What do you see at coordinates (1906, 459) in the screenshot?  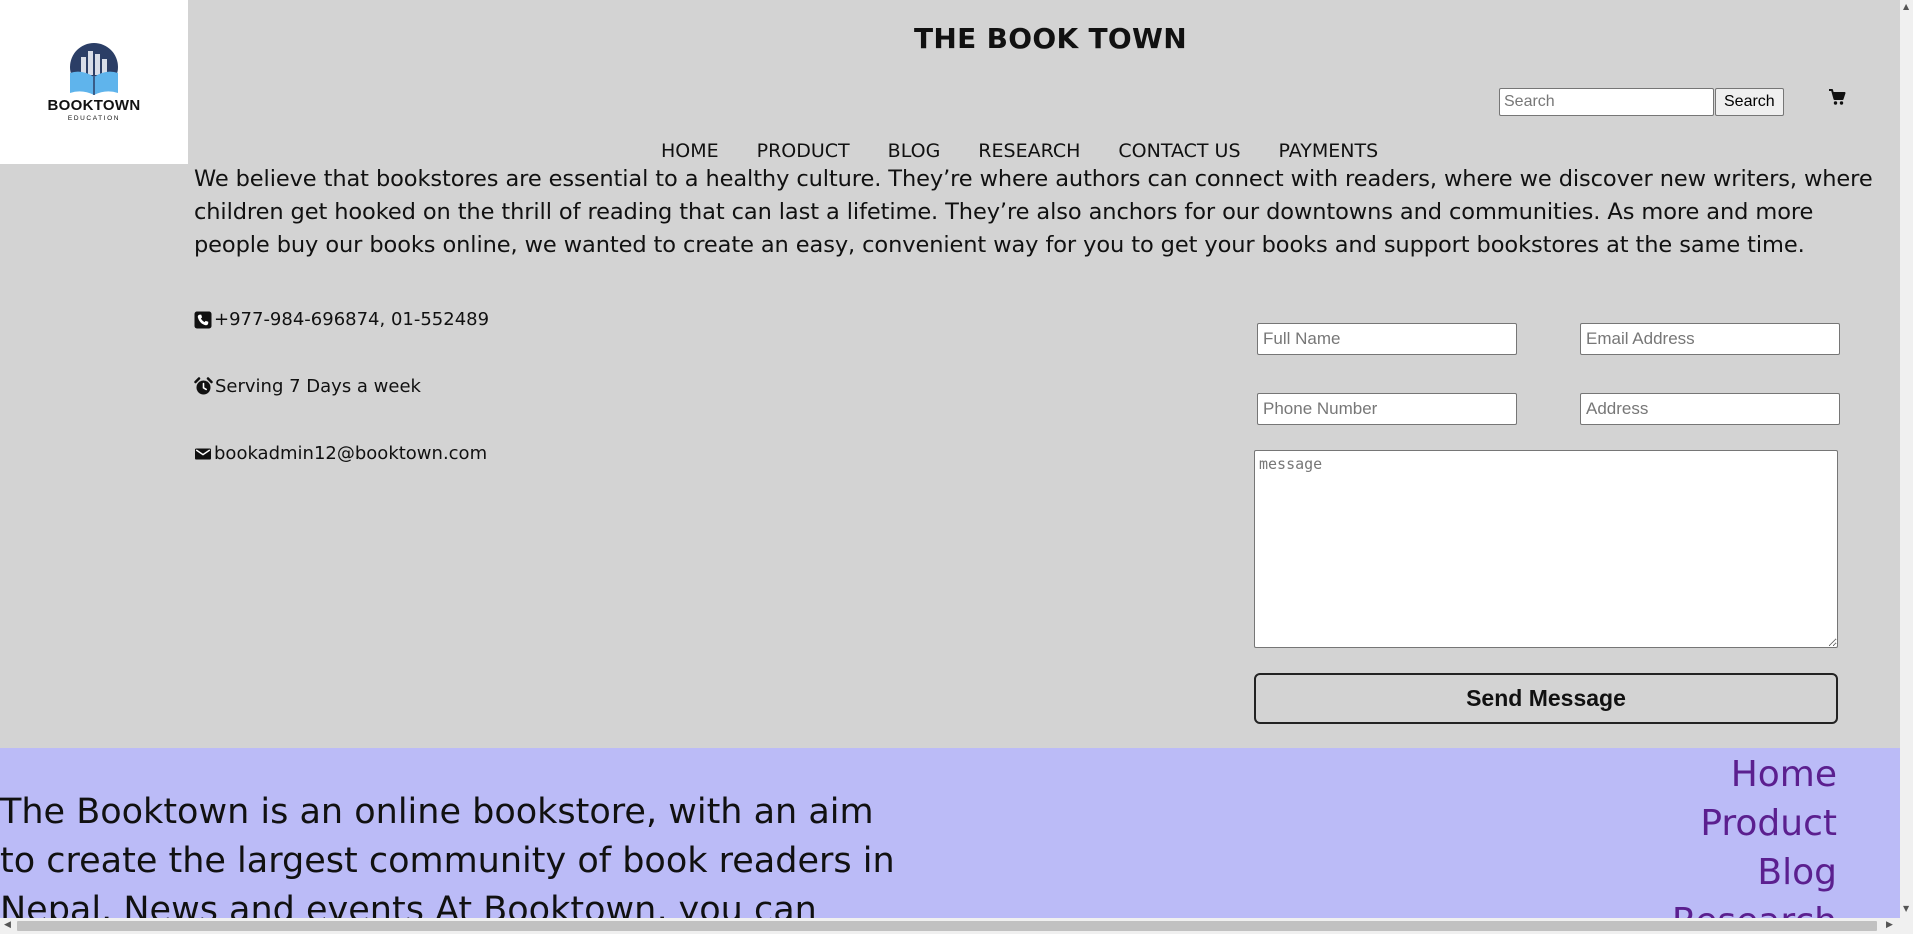 I see `vertical-scrollbar: ▲ ▼` at bounding box center [1906, 459].